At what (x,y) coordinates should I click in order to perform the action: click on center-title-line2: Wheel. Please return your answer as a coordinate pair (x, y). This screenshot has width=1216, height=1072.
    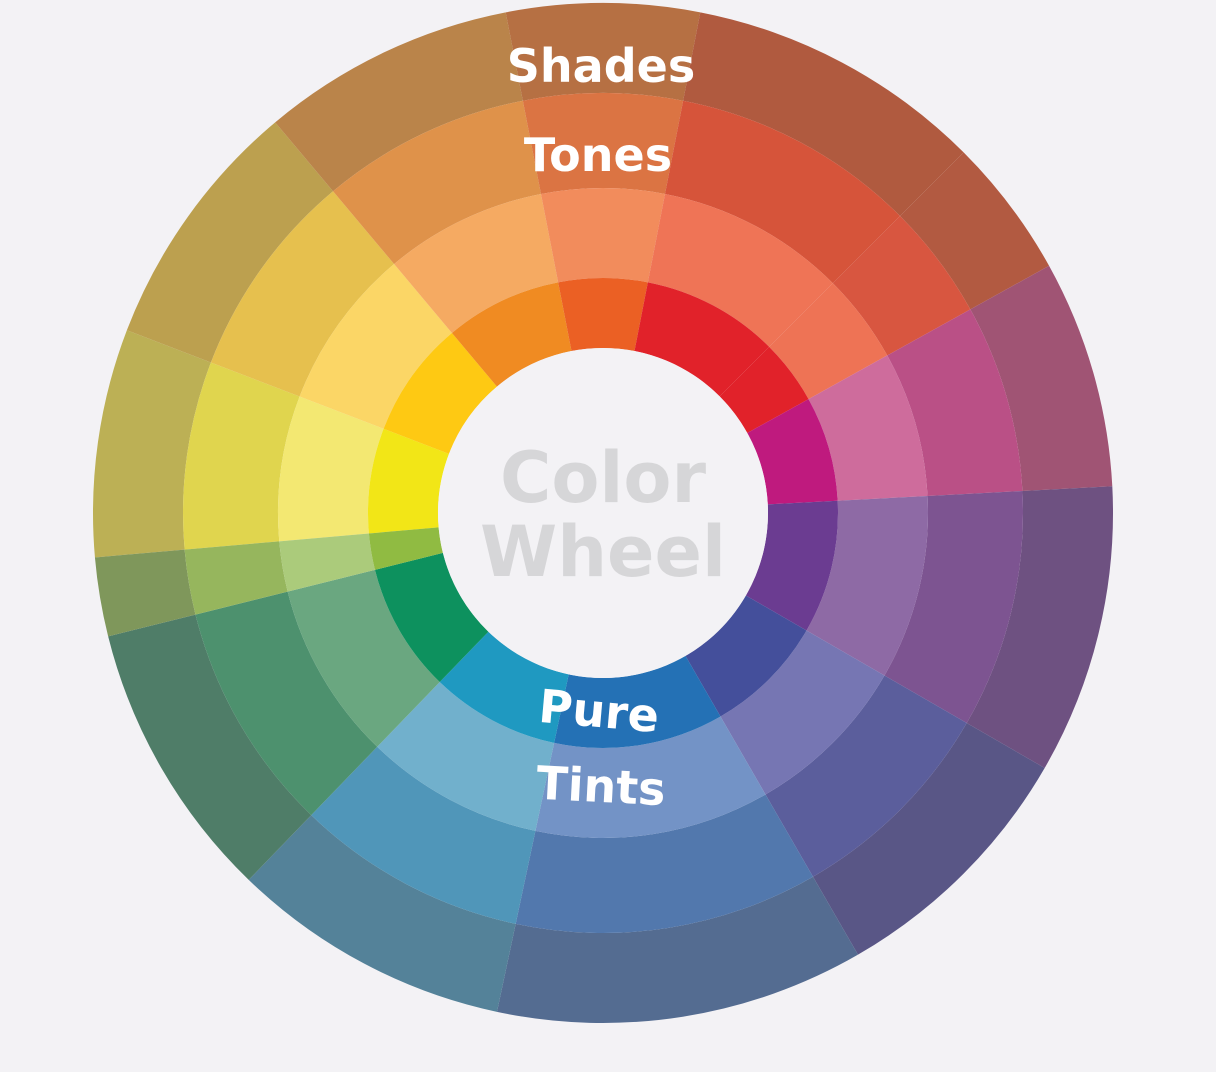
    Looking at the image, I should click on (603, 552).